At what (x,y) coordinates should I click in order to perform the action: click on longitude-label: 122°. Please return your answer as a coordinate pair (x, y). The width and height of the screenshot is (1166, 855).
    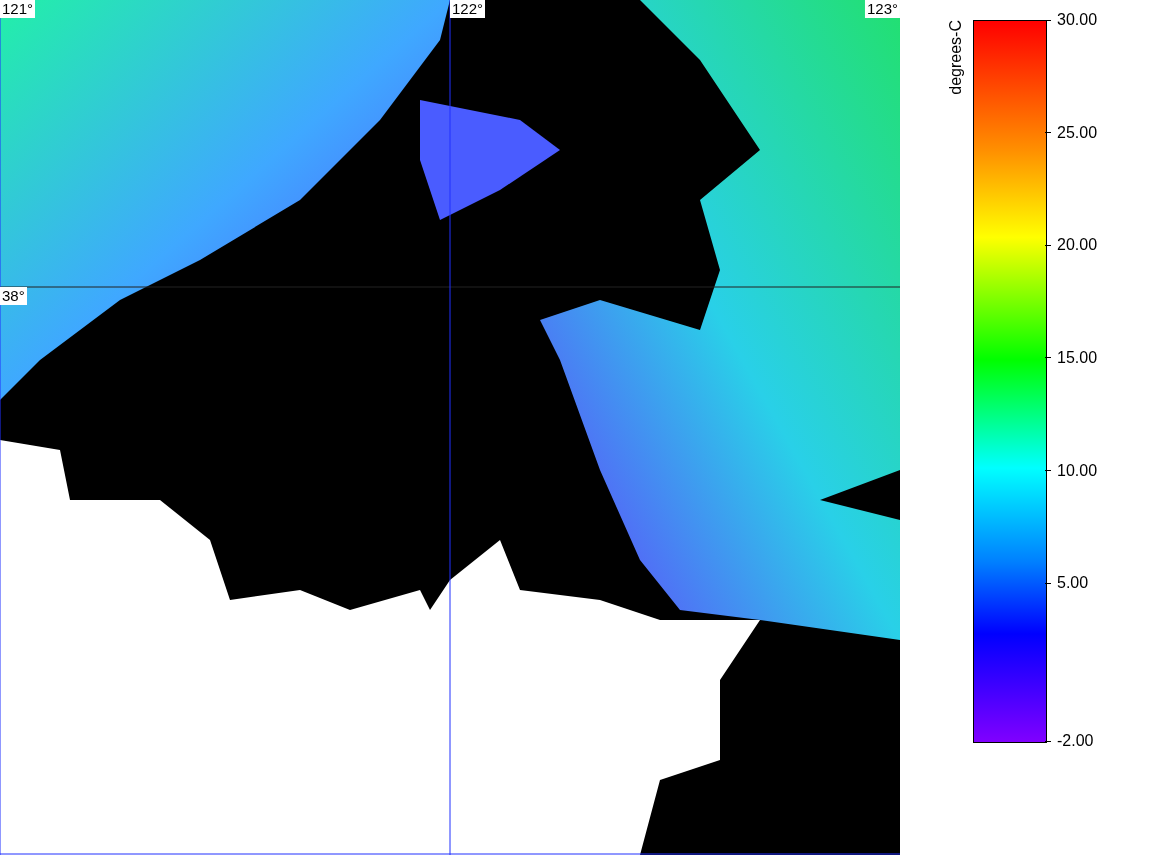
    Looking at the image, I should click on (468, 9).